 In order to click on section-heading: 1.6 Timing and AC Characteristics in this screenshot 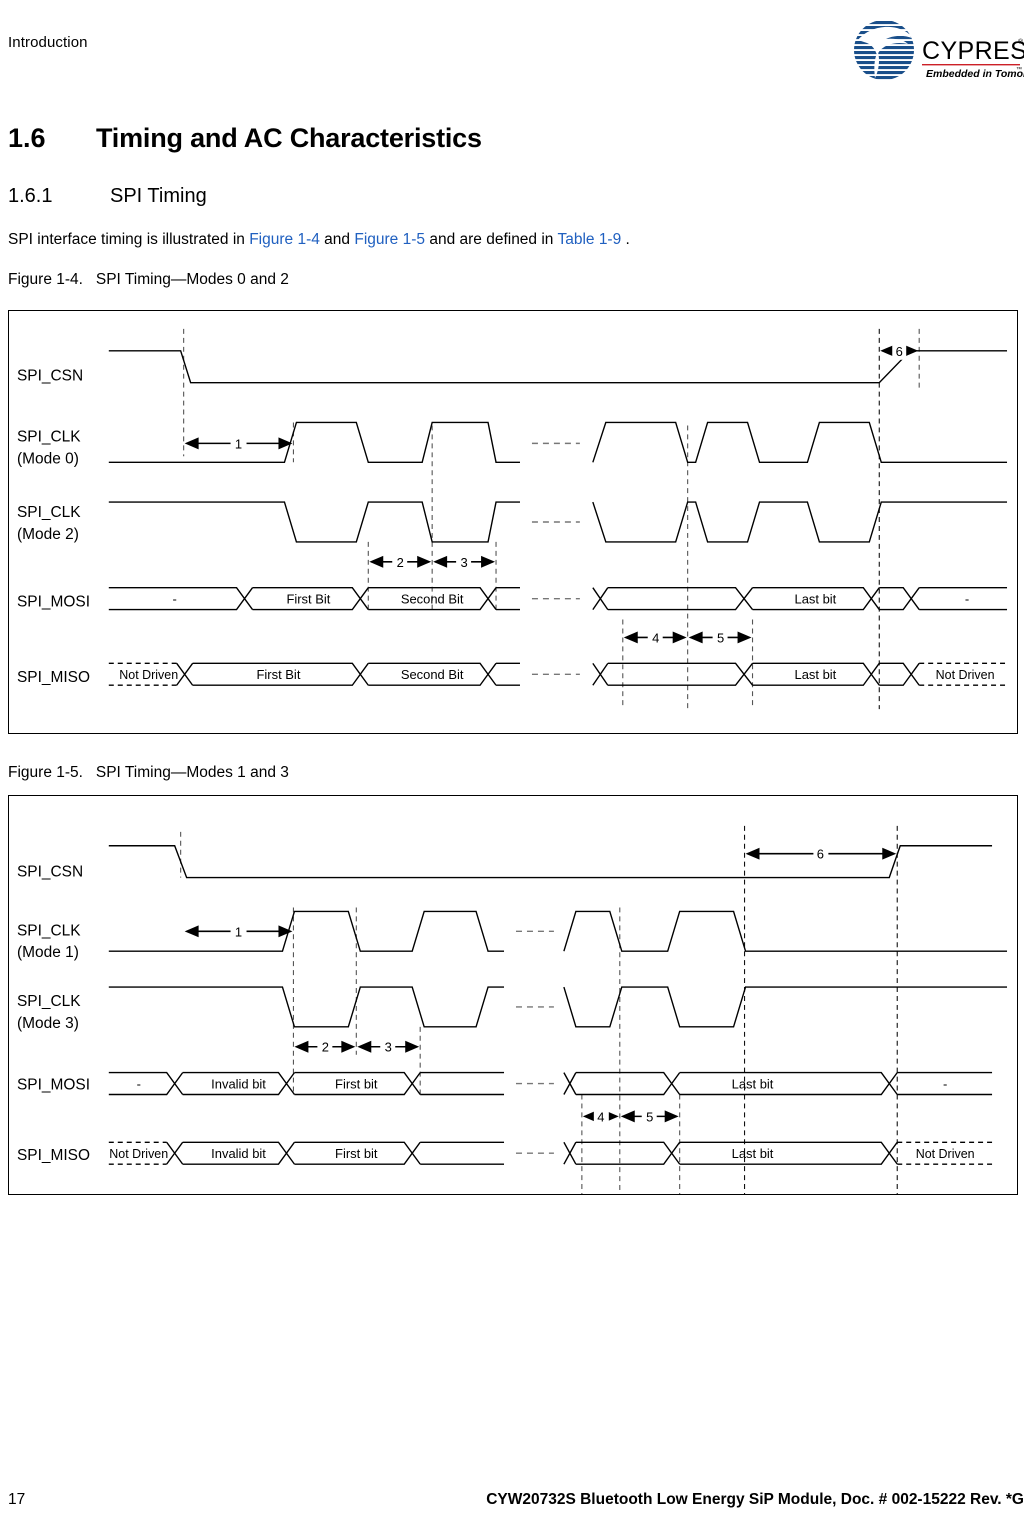, I will do `click(458, 138)`.